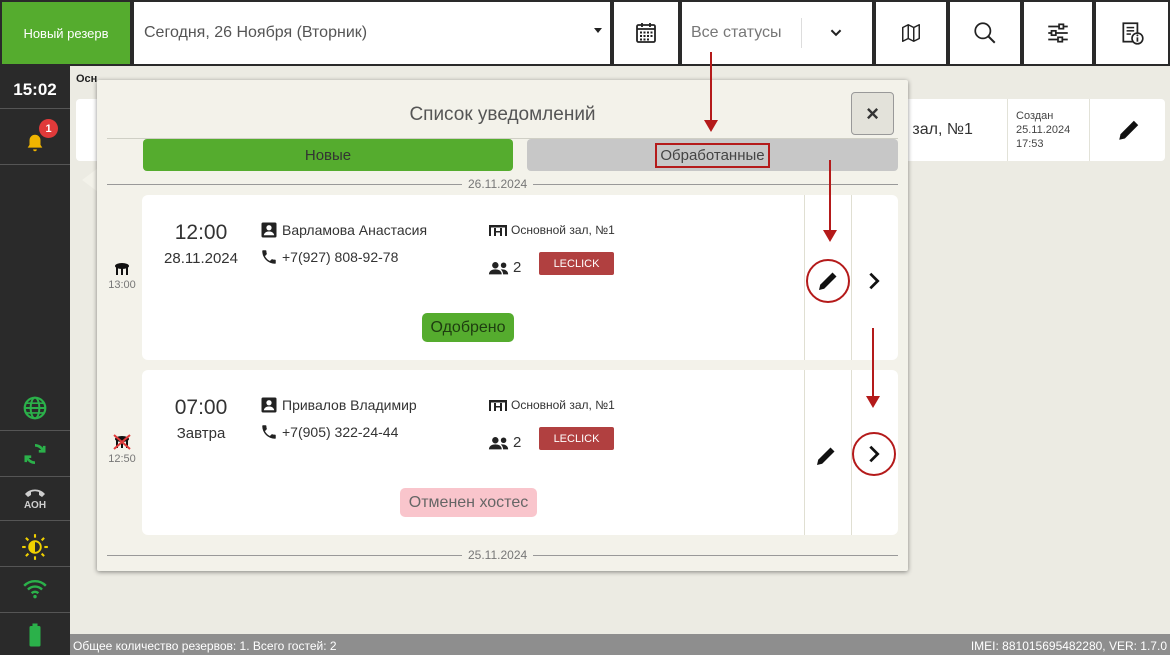 The width and height of the screenshot is (1170, 655). I want to click on guest-phone-text: +7(927) 808-92-78, so click(340, 257).